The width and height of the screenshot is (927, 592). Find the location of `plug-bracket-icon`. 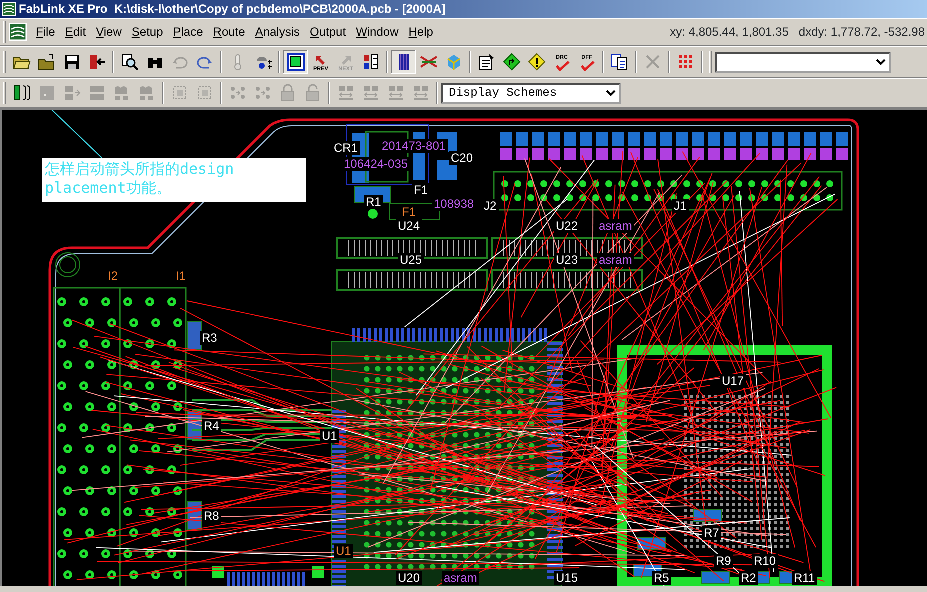

plug-bracket-icon is located at coordinates (21, 93).